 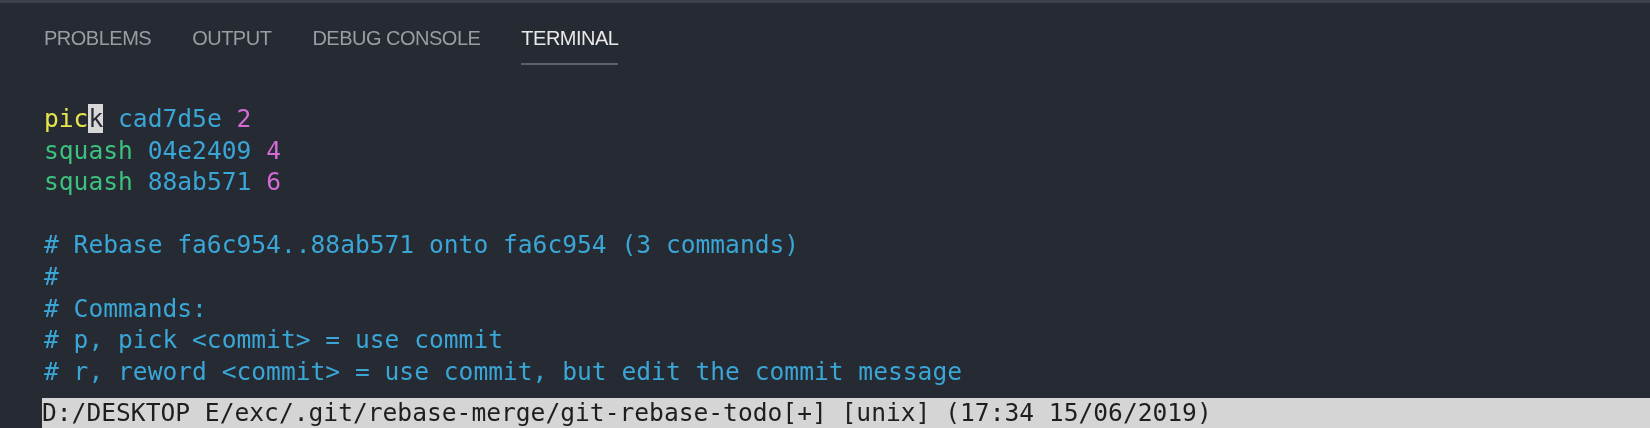 I want to click on panel-tab: TERMINAL, so click(x=570, y=46).